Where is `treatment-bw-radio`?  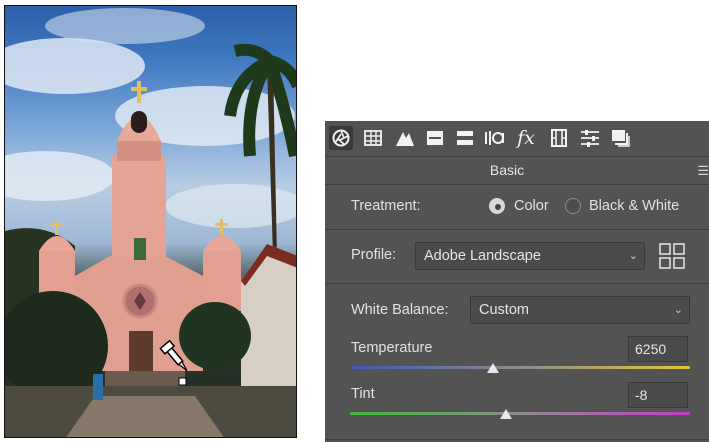
treatment-bw-radio is located at coordinates (573, 206).